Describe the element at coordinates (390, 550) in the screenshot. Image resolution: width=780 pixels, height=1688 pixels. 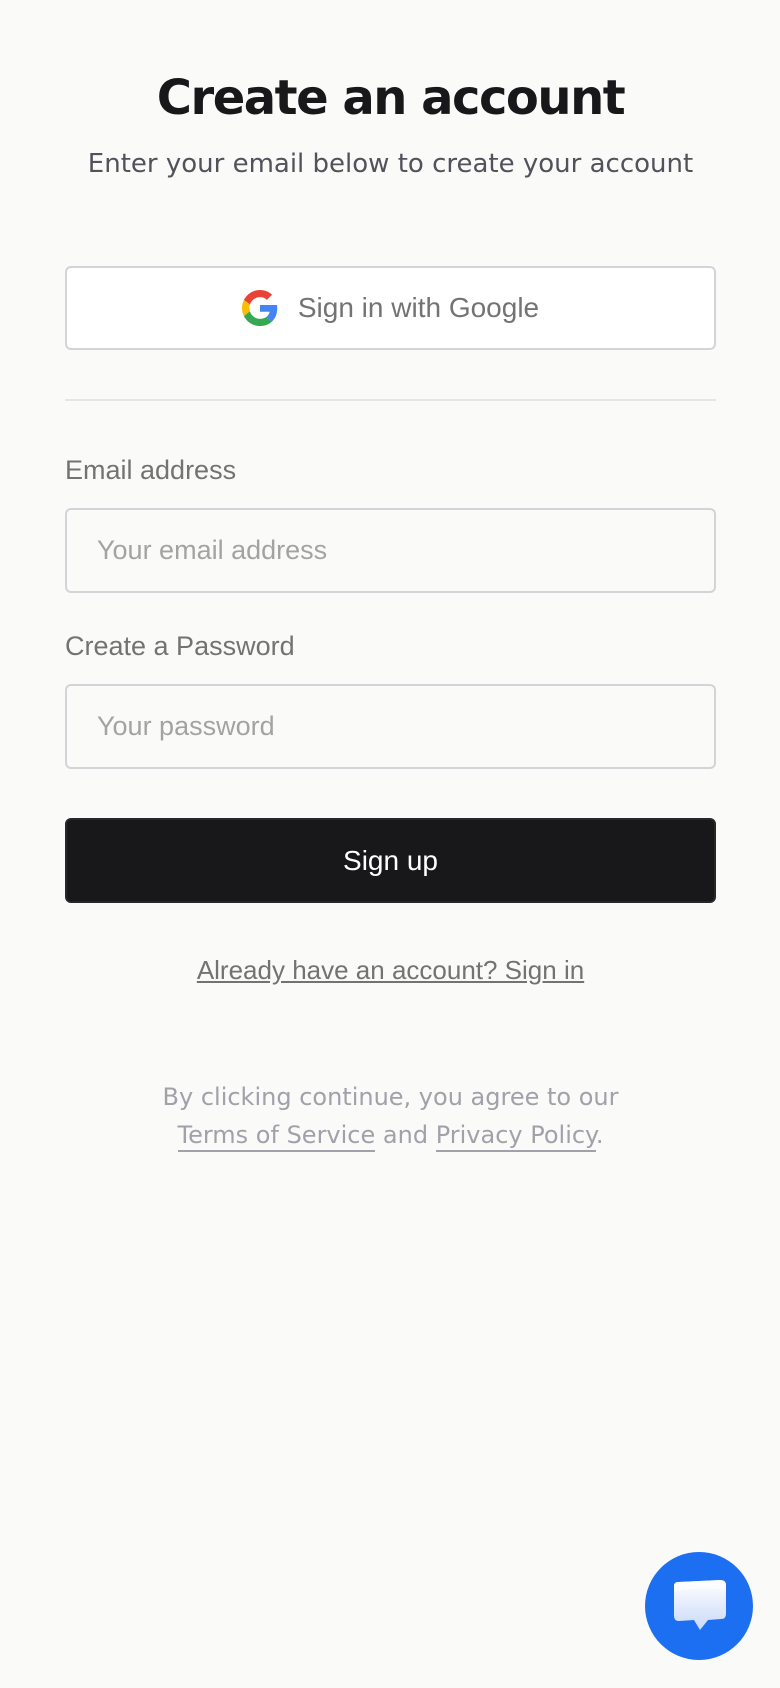
I see `email-input` at that location.